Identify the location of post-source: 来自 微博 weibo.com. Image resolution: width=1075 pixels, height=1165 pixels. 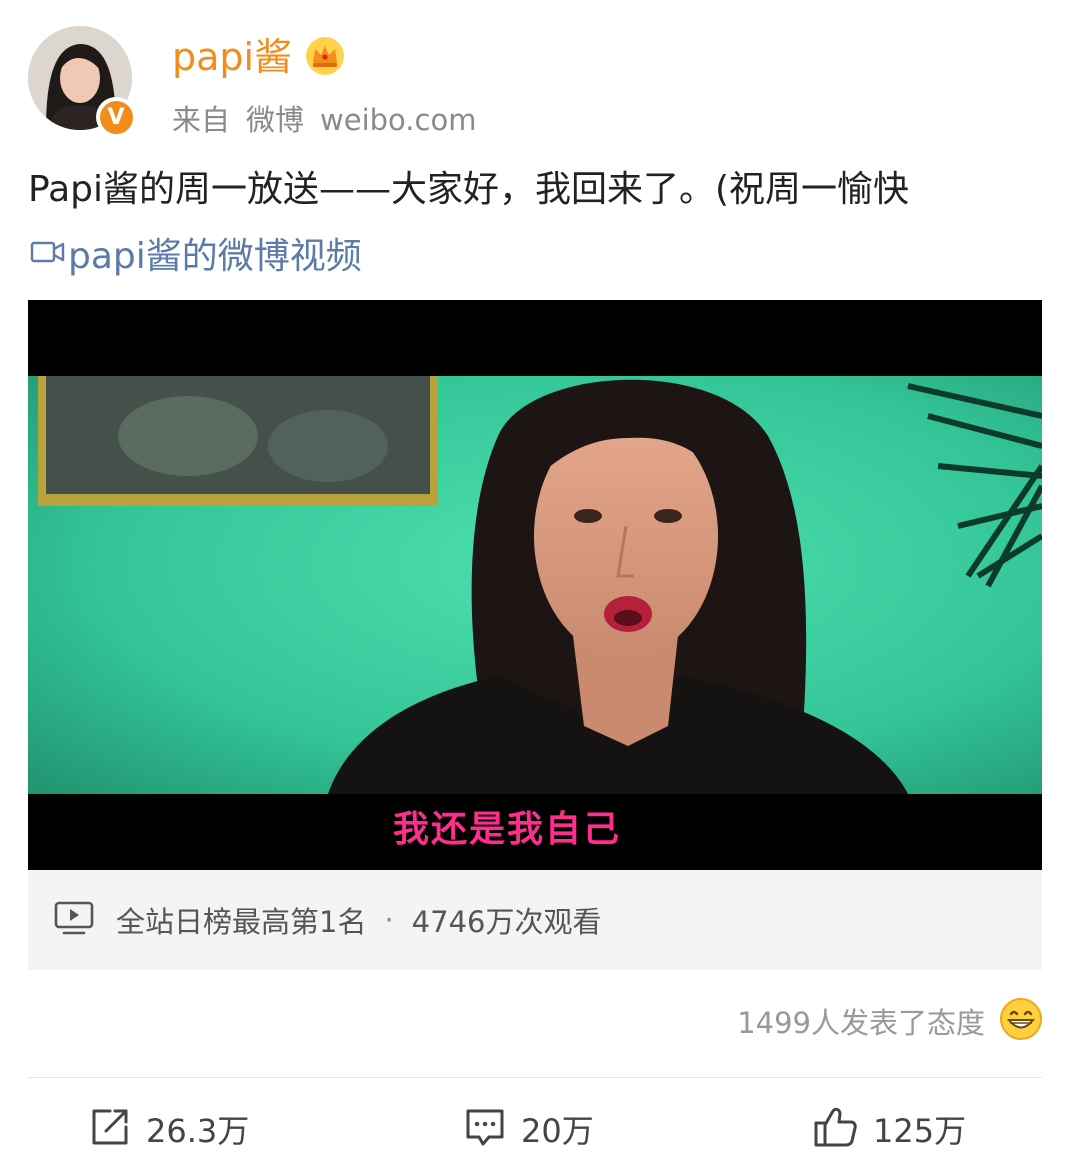
(324, 120).